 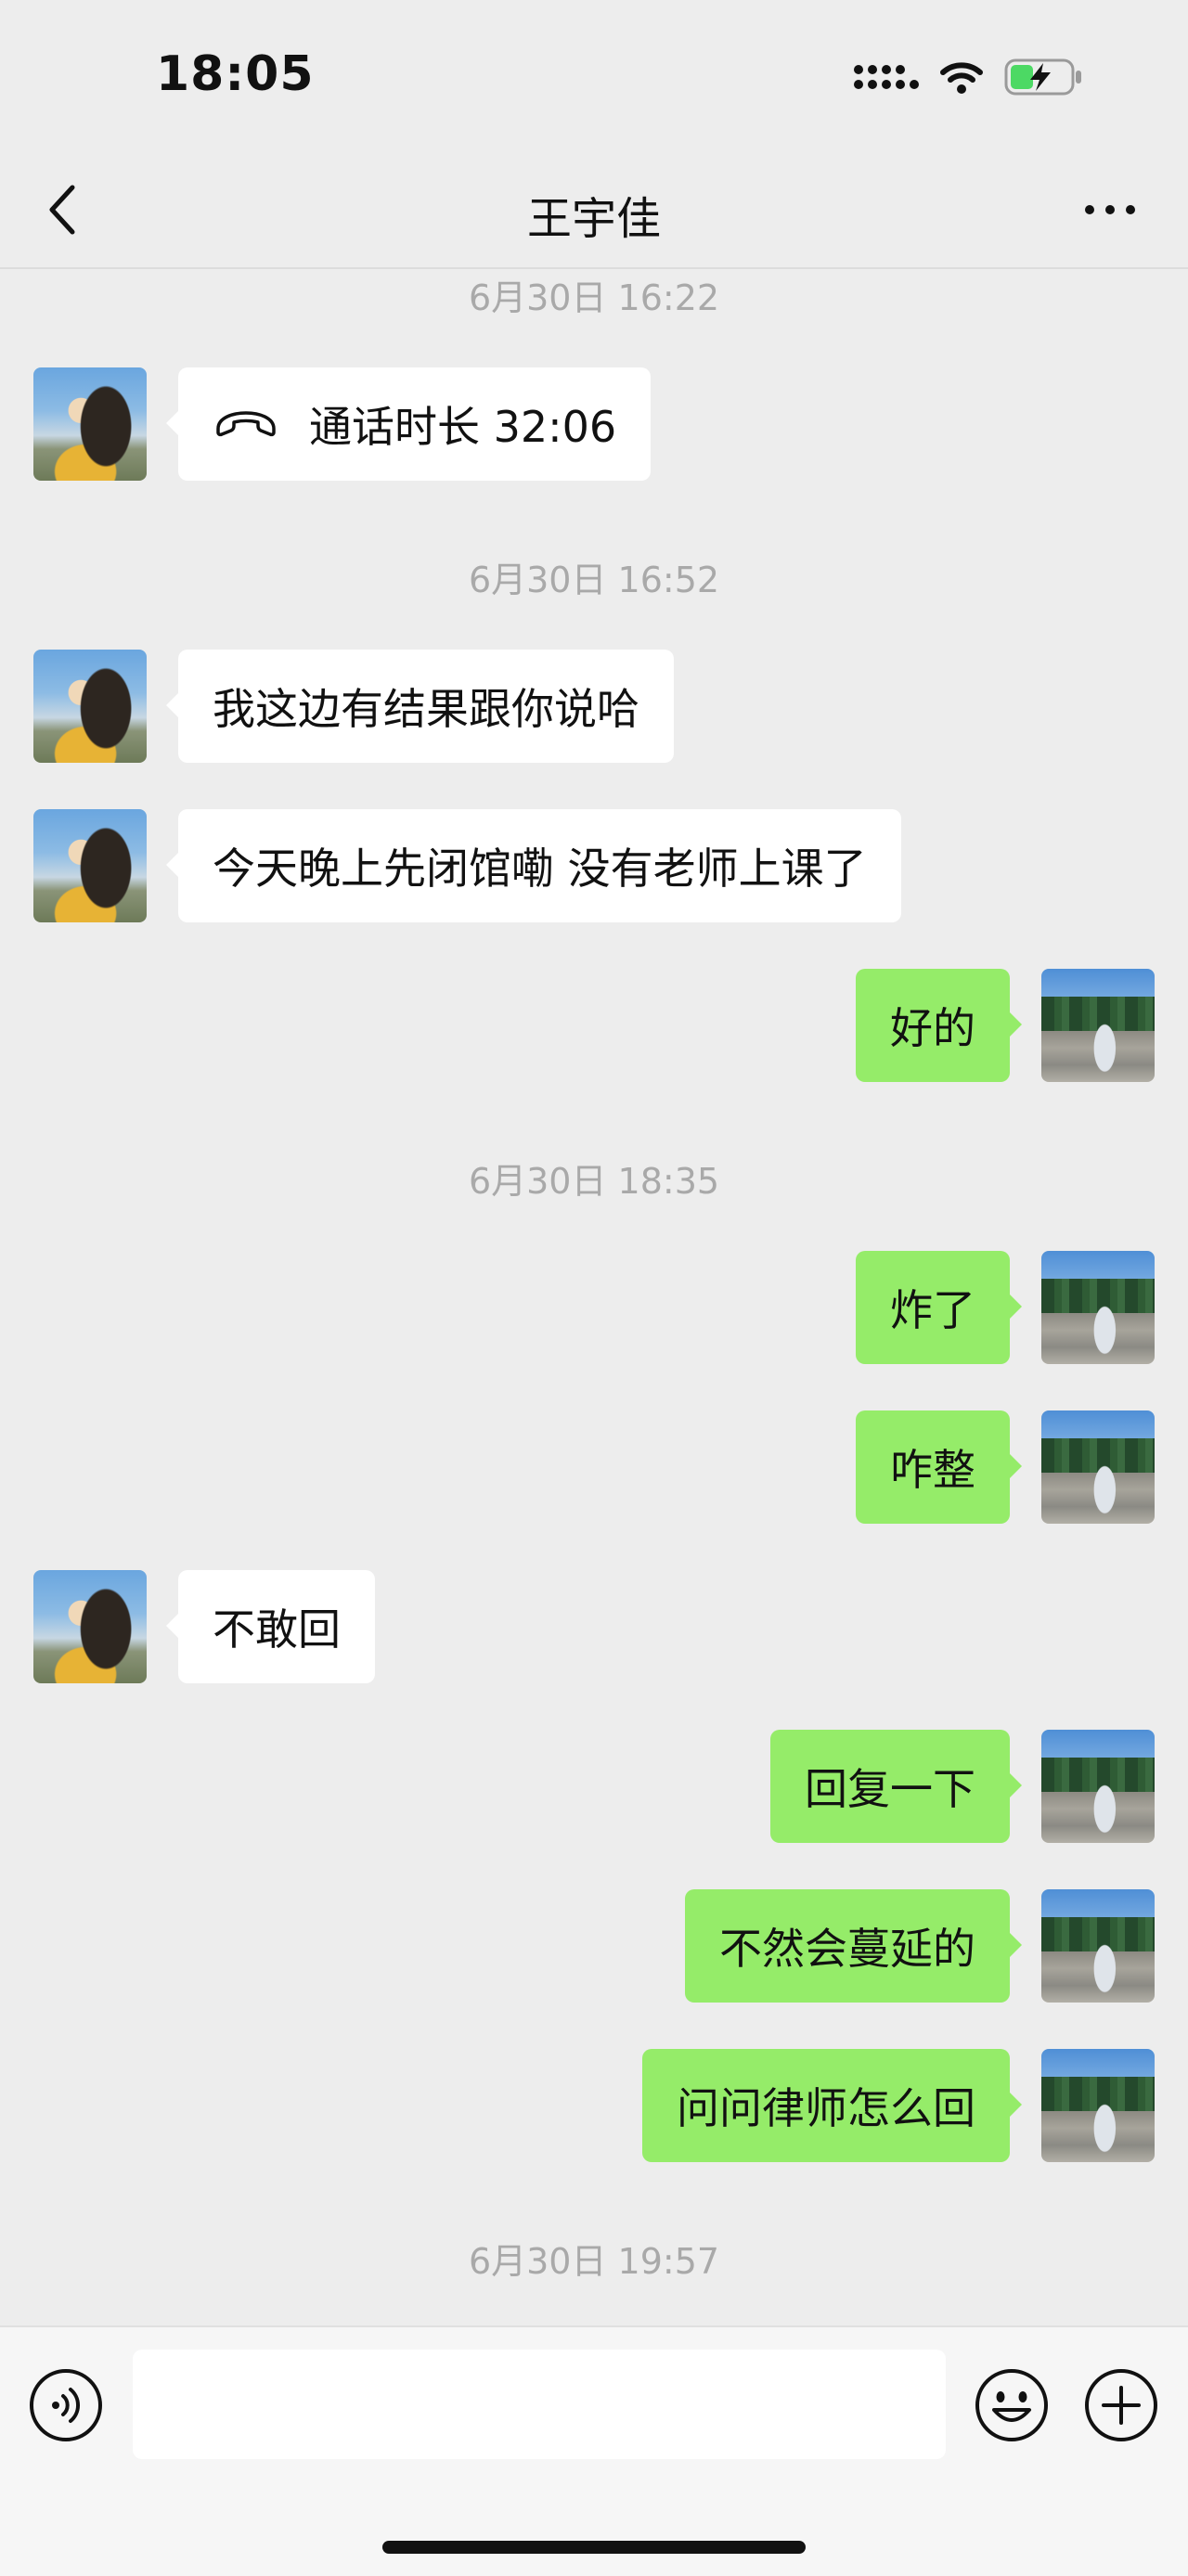 I want to click on phone-hangup-icon, so click(x=246, y=424).